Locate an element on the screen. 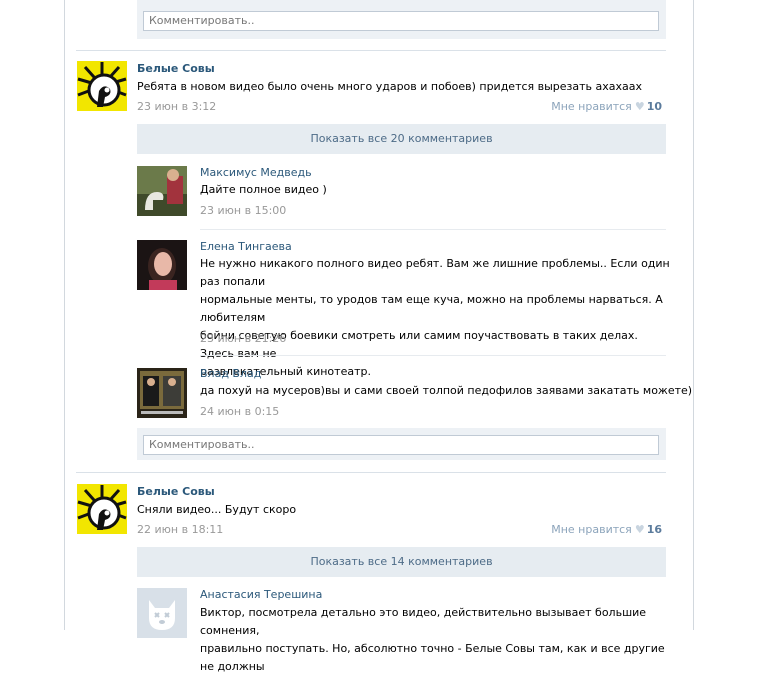 This screenshot has height=676, width=771. wall-border-left is located at coordinates (64, 315).